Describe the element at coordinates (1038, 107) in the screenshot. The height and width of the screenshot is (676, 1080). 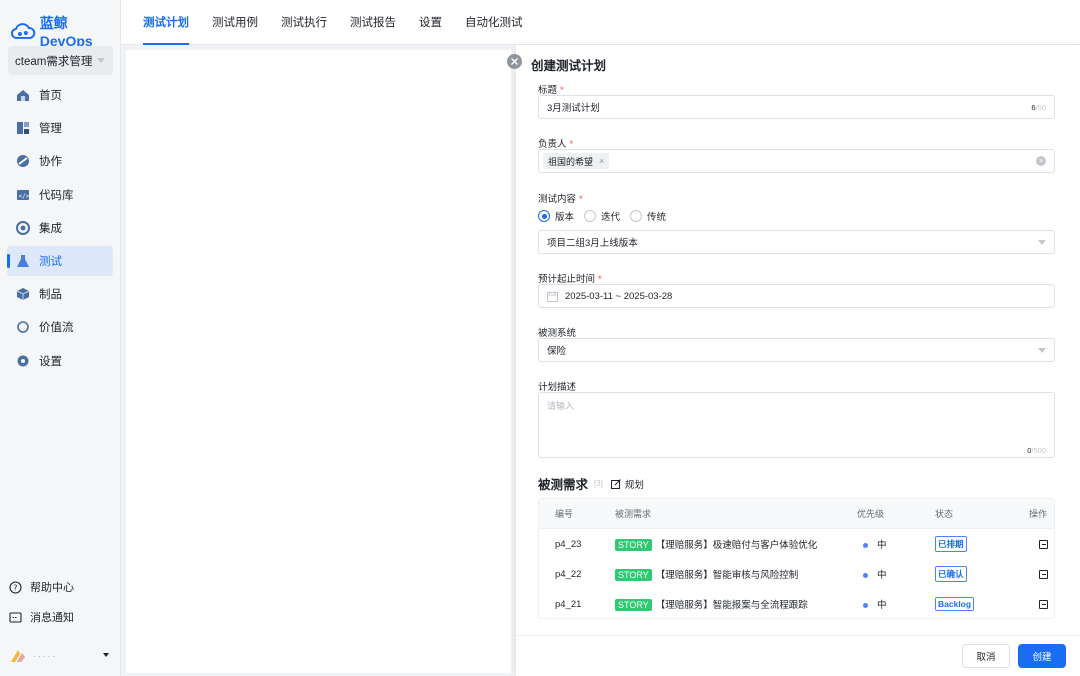
I see `char-counter: 6/50` at that location.